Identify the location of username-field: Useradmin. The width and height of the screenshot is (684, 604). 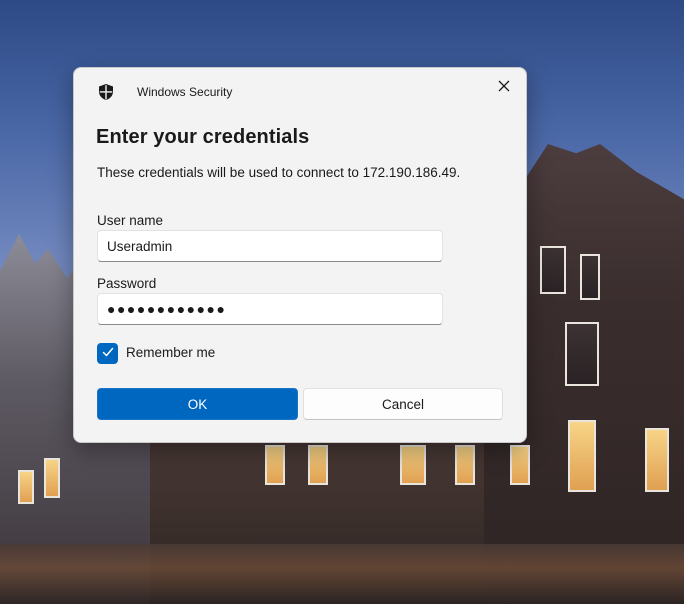
(270, 246).